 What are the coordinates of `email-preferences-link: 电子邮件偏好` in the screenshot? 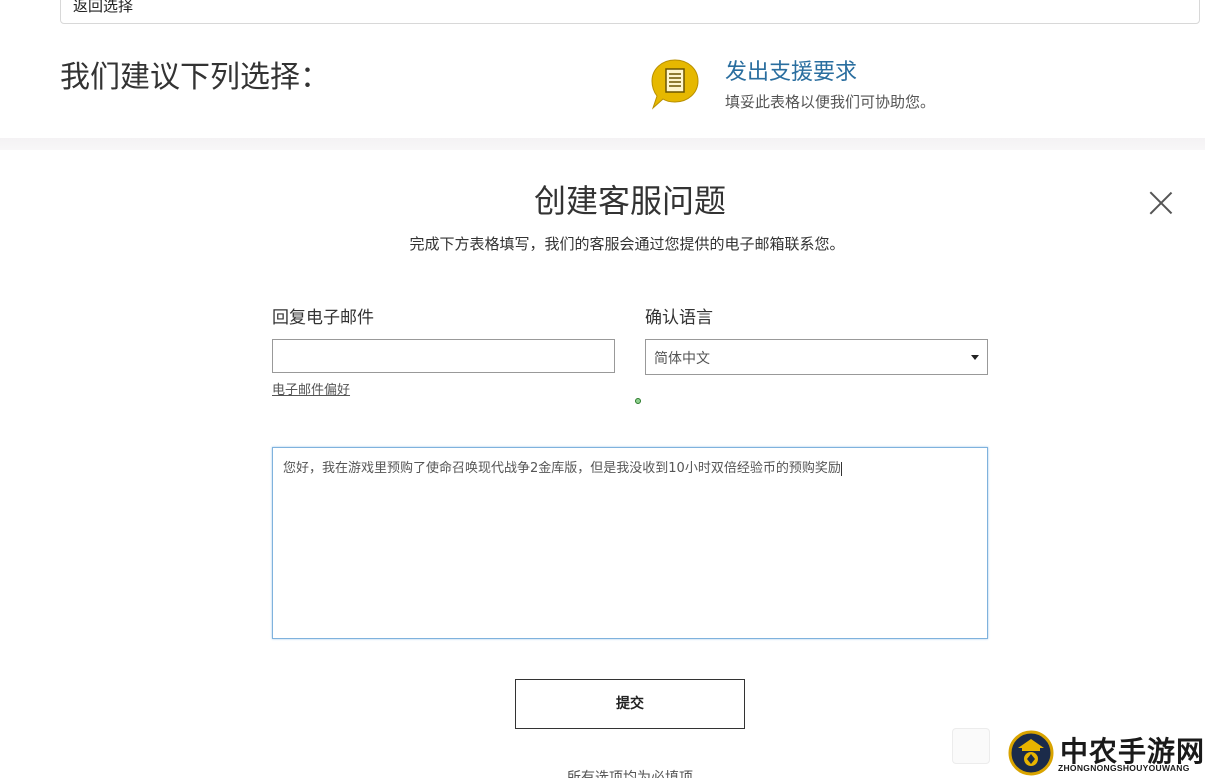 It's located at (311, 388).